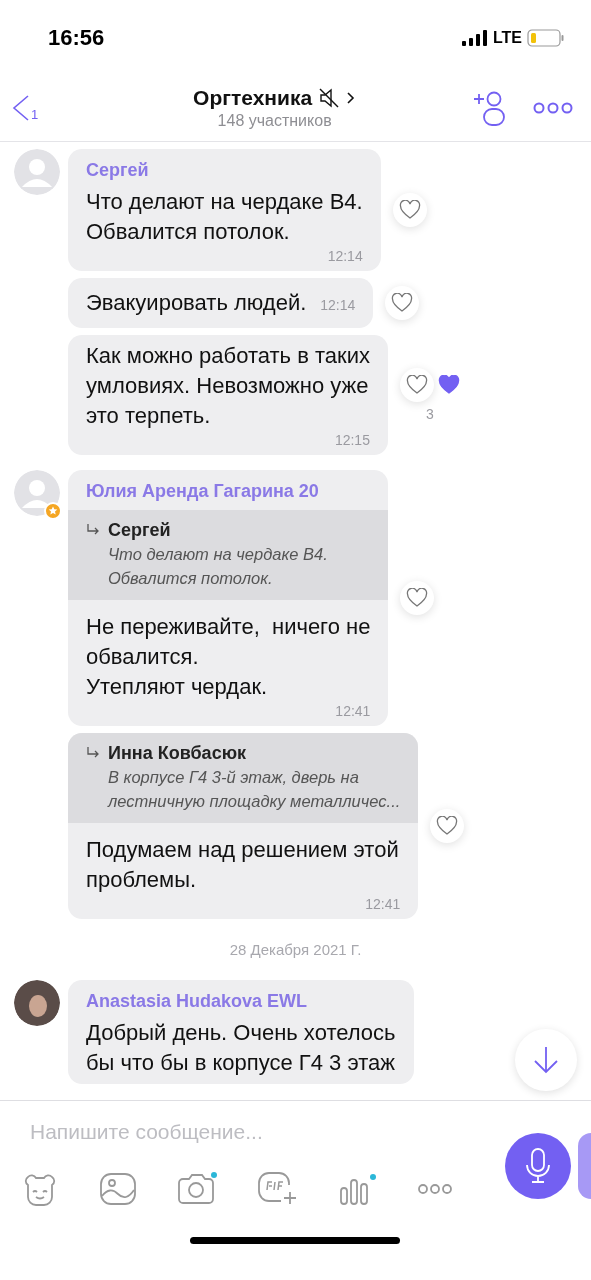 This screenshot has width=591, height=1280. I want to click on avatar-photo, so click(37, 1003).